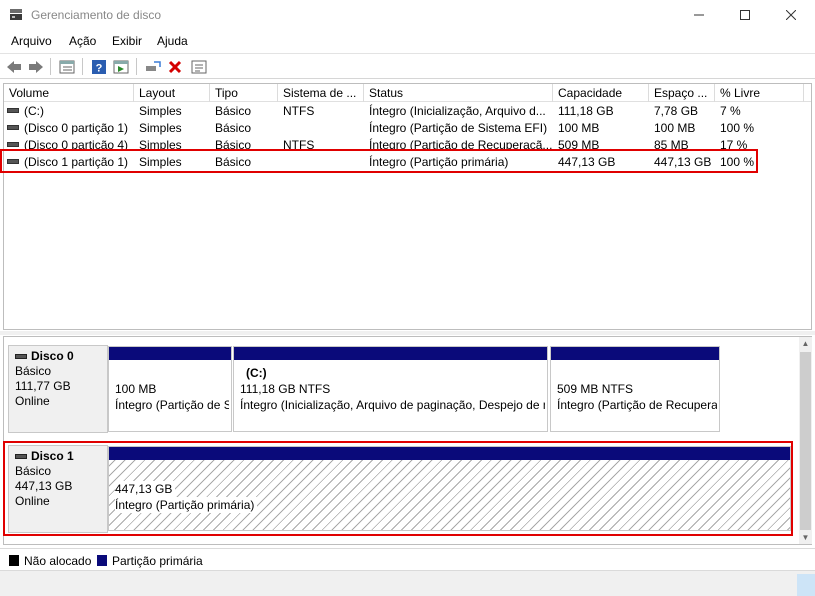 The image size is (815, 596). I want to click on volume-name: (Disco 1 partição 1), so click(76, 162).